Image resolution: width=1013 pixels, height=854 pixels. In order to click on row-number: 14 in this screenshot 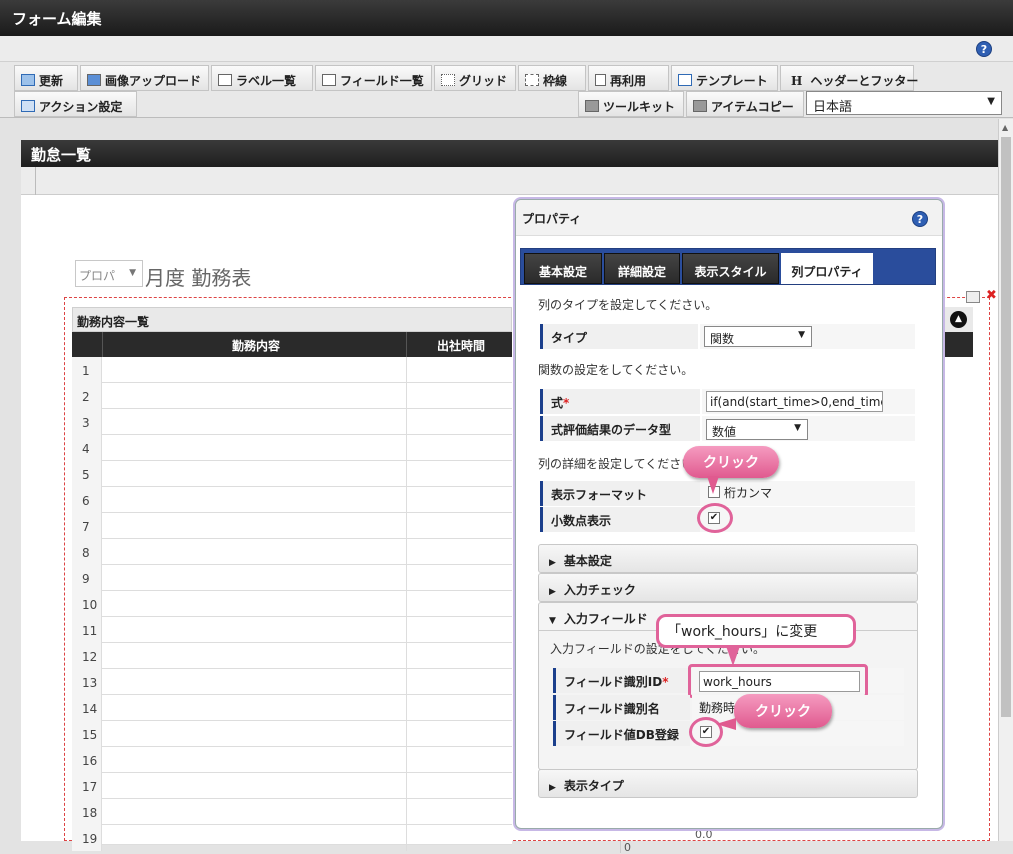, I will do `click(87, 708)`.